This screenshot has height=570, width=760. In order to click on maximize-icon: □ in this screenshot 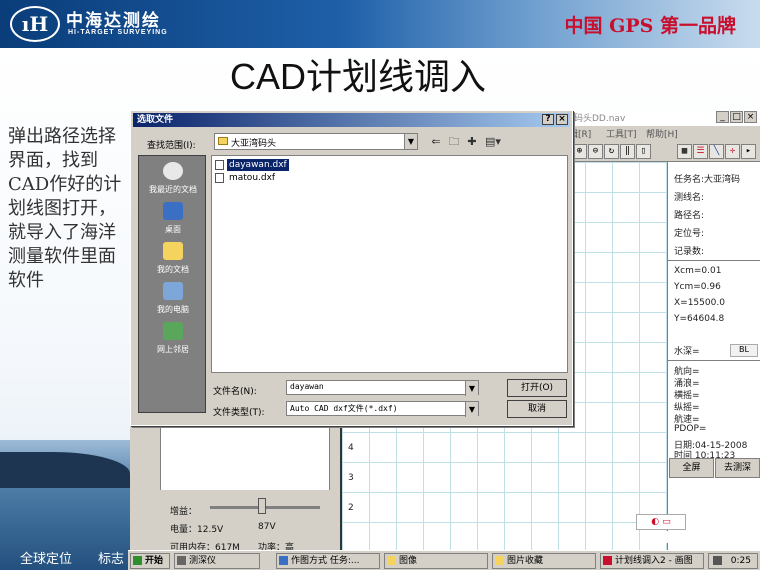, I will do `click(736, 117)`.